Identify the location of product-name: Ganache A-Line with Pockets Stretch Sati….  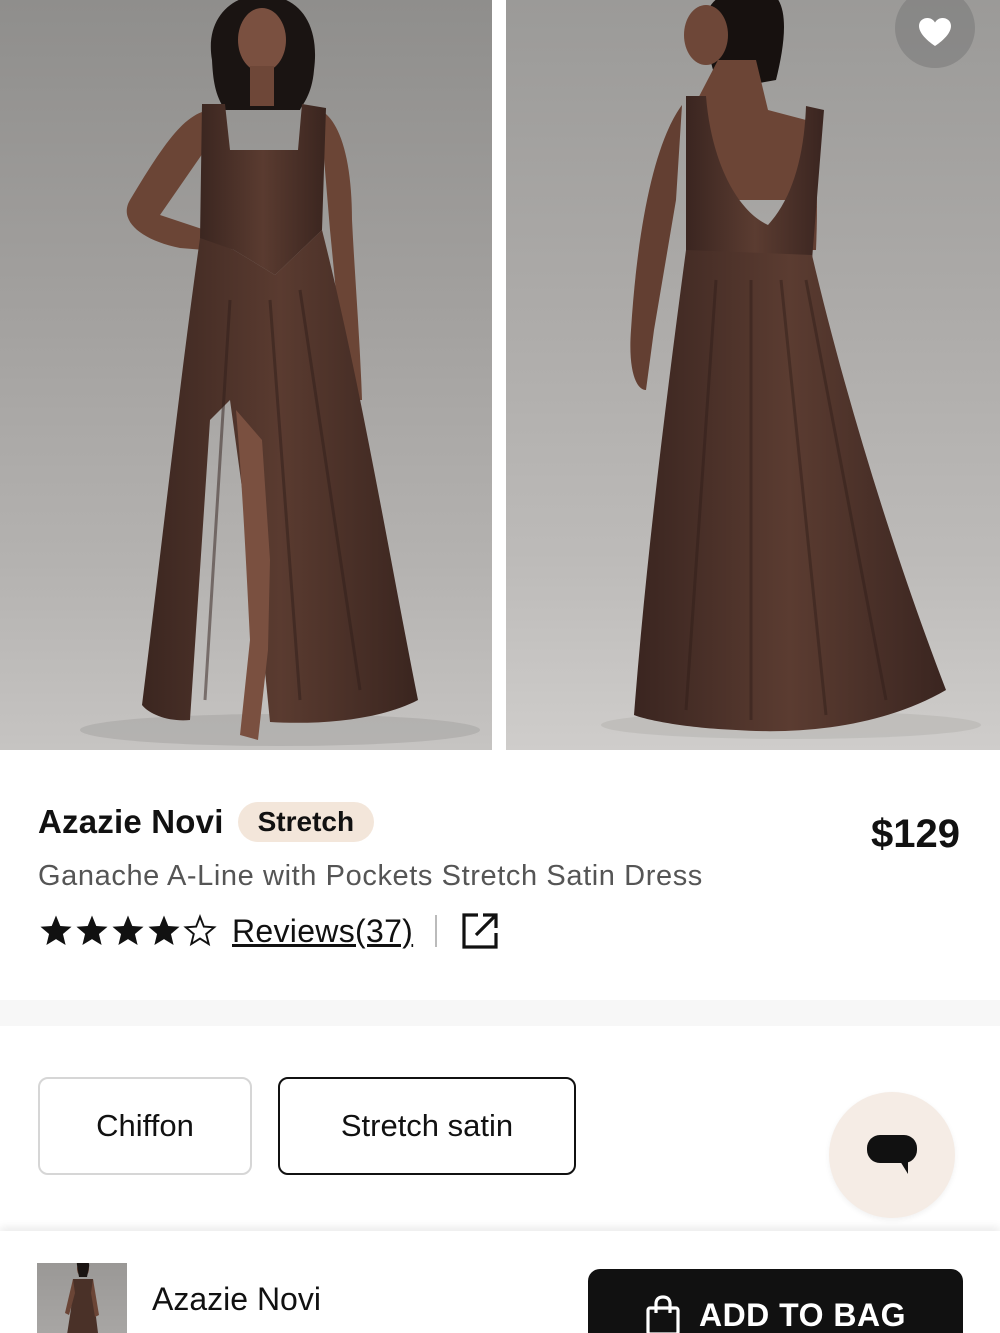
(370, 876).